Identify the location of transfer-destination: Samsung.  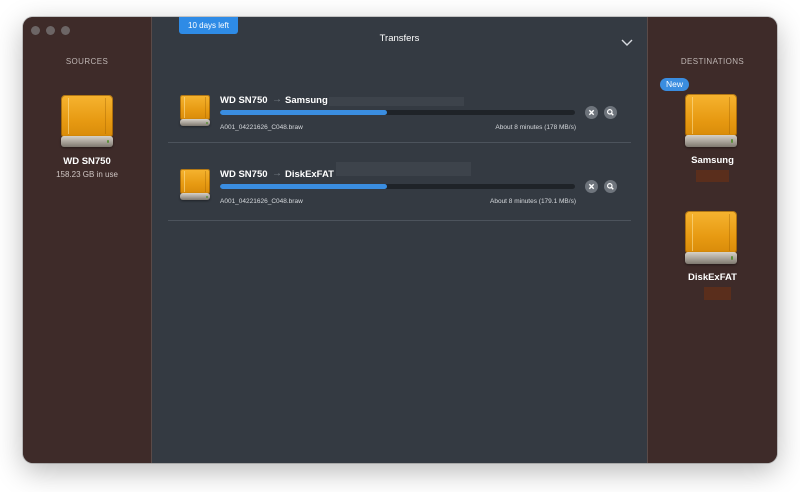
(306, 100).